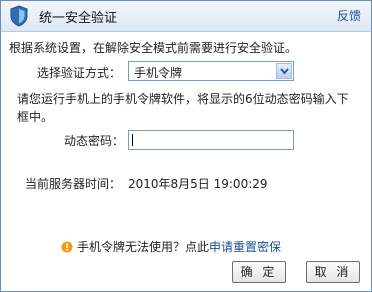 This screenshot has width=372, height=292. I want to click on method-label: 选择验证方式：, so click(79, 73).